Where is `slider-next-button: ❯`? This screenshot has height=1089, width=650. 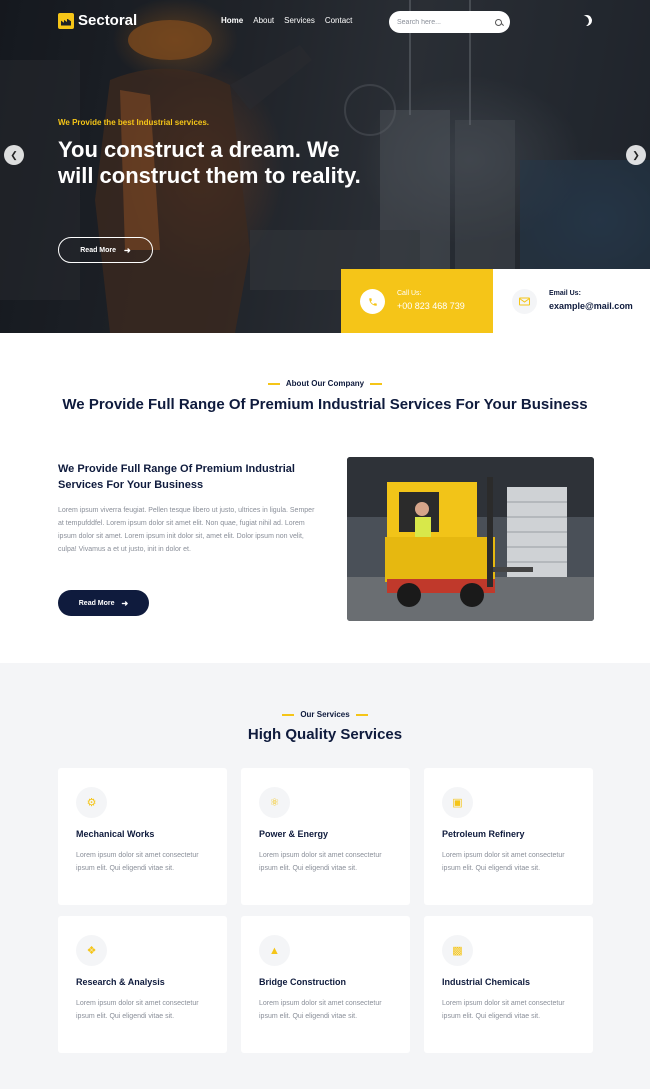 slider-next-button: ❯ is located at coordinates (636, 155).